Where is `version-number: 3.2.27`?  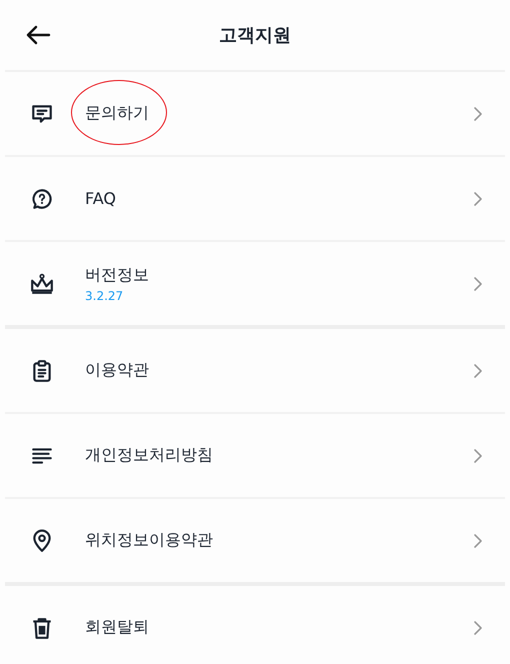
version-number: 3.2.27 is located at coordinates (104, 295).